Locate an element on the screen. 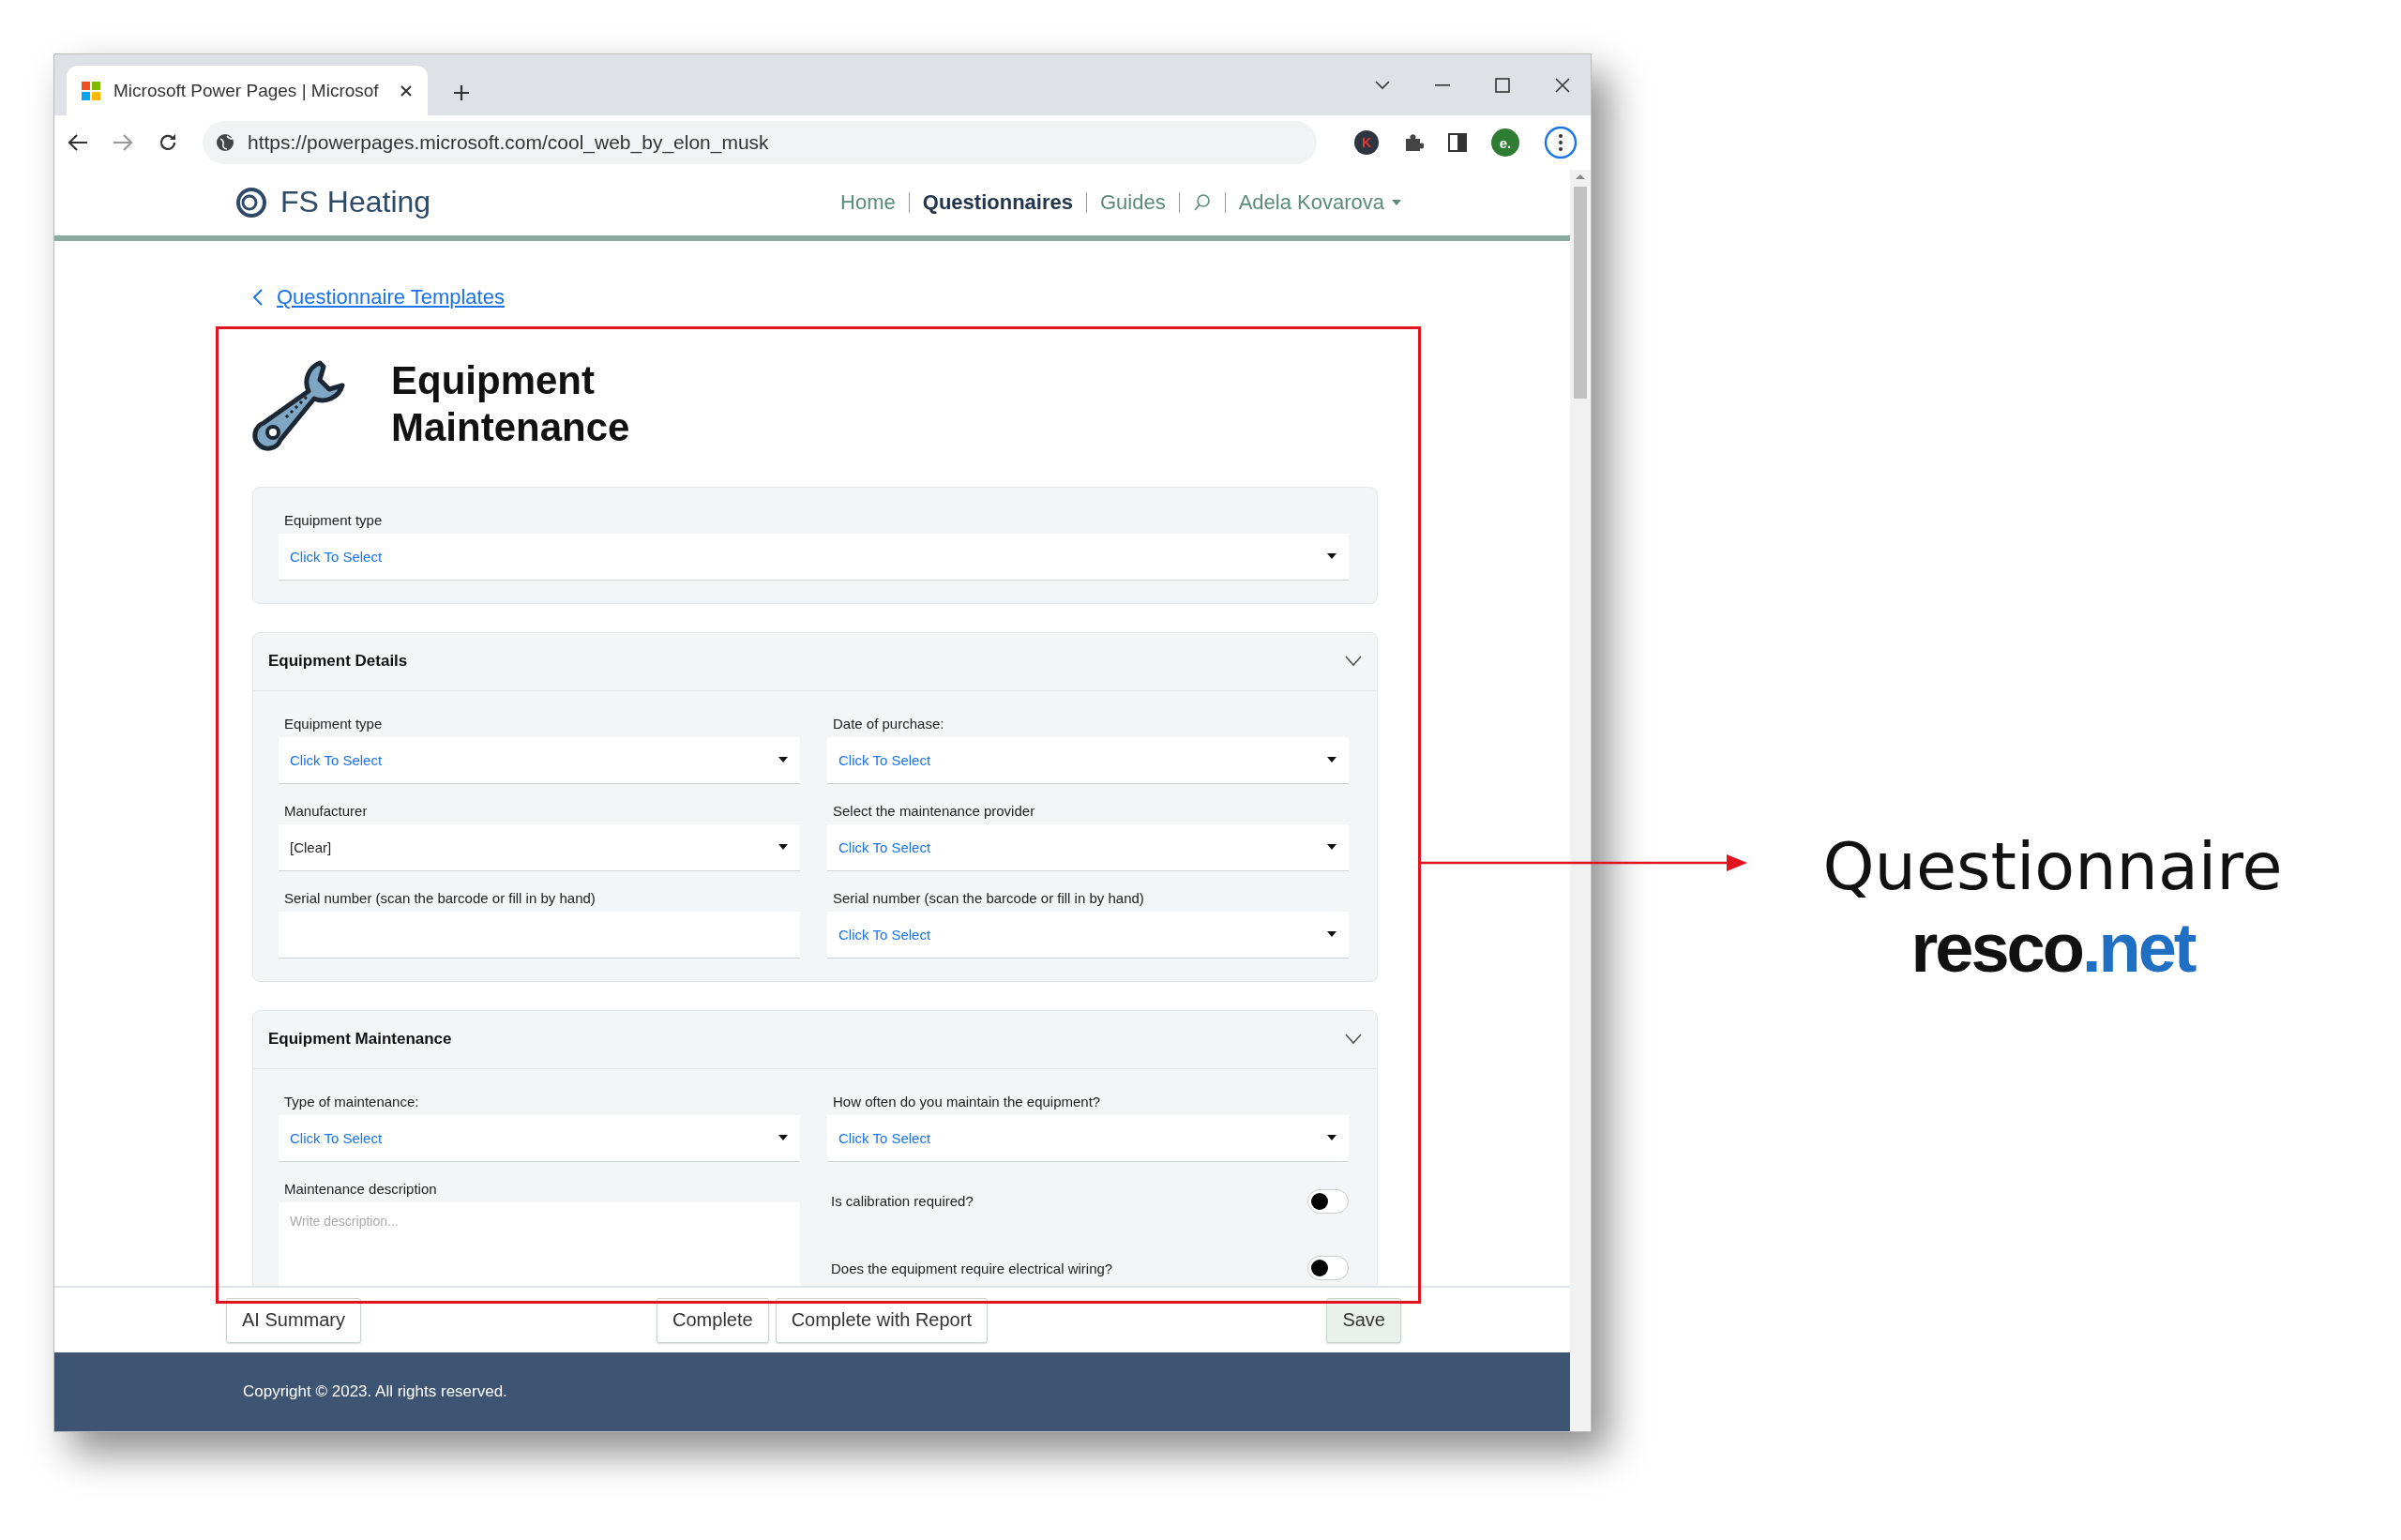 The image size is (2401, 1540). brand-name: FS Heating is located at coordinates (355, 202).